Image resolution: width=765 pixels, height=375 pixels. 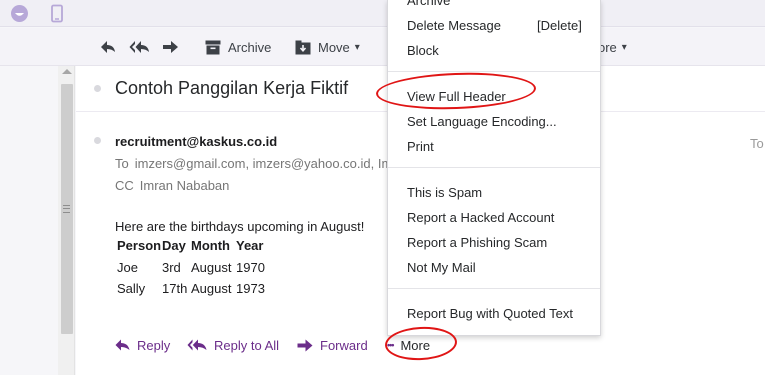 What do you see at coordinates (382, 47) in the screenshot?
I see `message-toolbar: Archive Move ▾ ore ▾` at bounding box center [382, 47].